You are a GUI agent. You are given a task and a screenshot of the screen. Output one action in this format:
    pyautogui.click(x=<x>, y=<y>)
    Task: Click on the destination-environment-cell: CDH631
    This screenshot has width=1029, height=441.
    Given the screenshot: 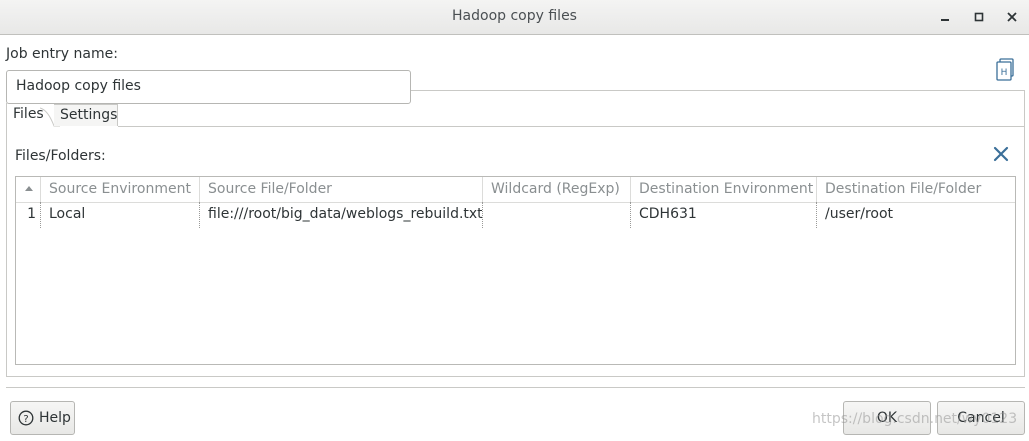 What is the action you would take?
    pyautogui.click(x=724, y=215)
    